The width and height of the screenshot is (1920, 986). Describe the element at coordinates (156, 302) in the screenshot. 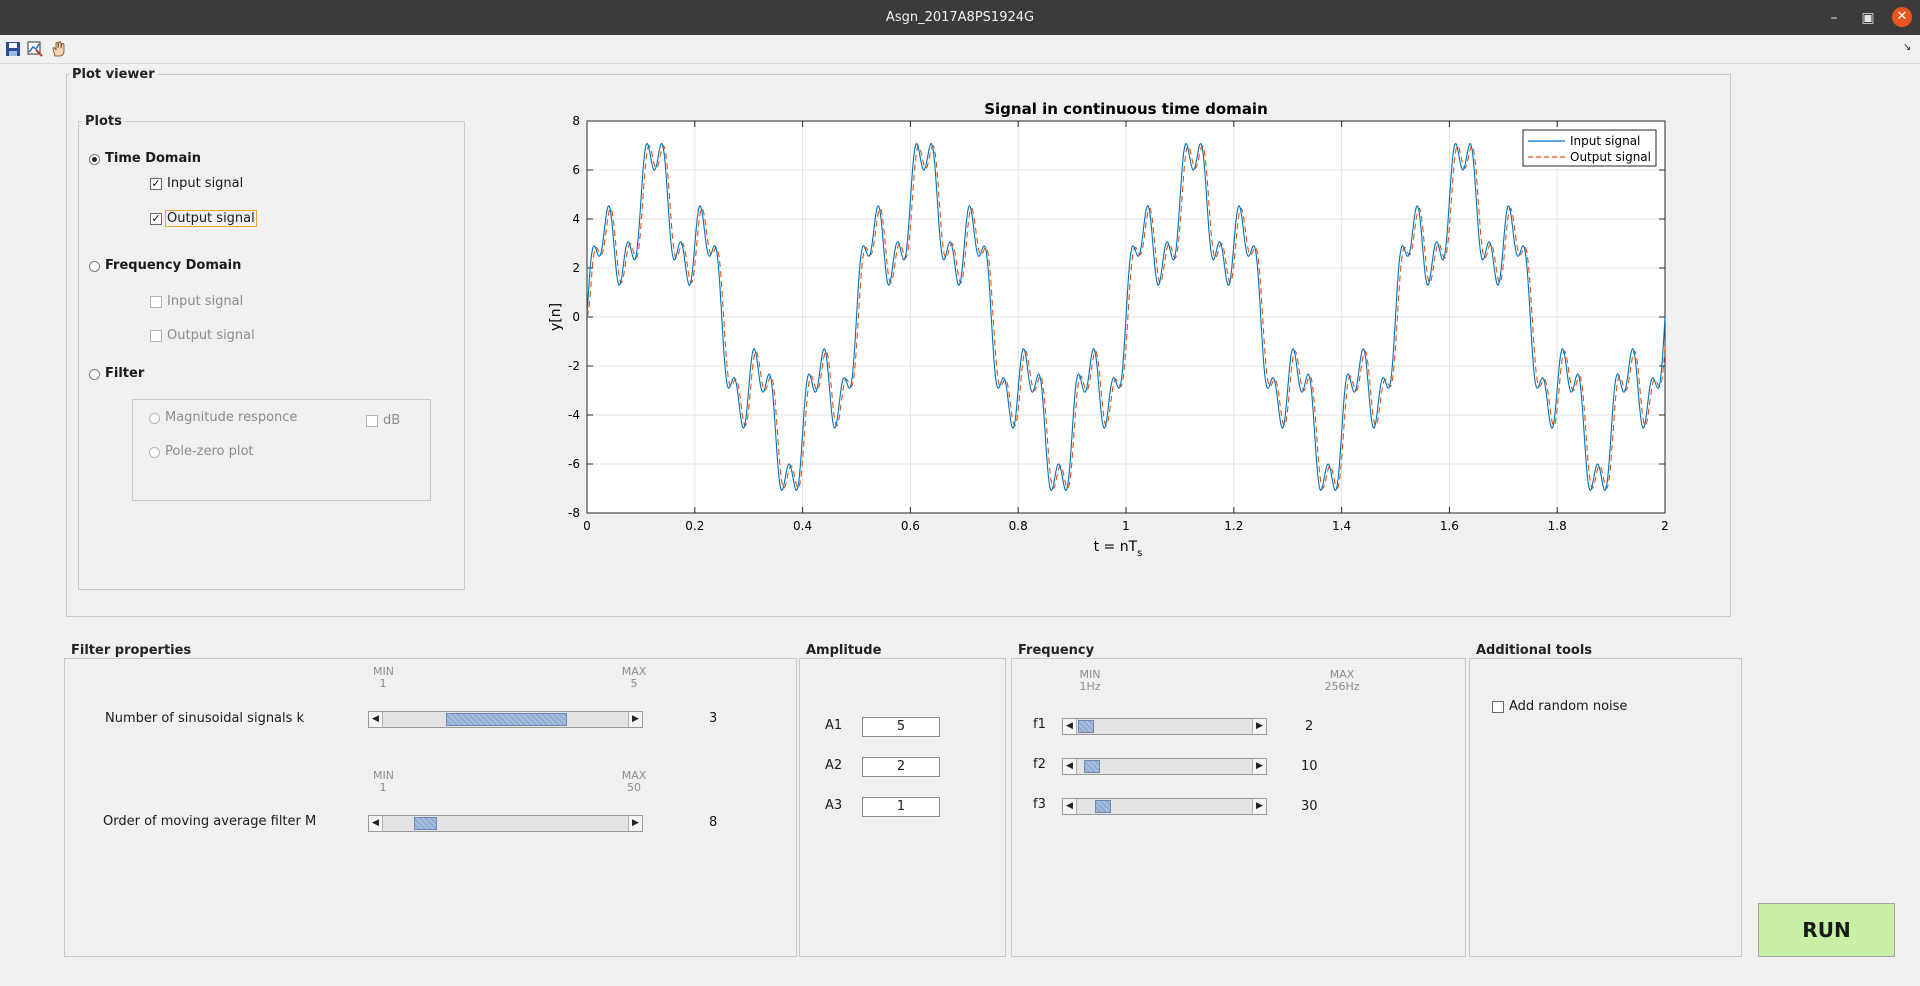

I see `freq-input-checkbox` at that location.